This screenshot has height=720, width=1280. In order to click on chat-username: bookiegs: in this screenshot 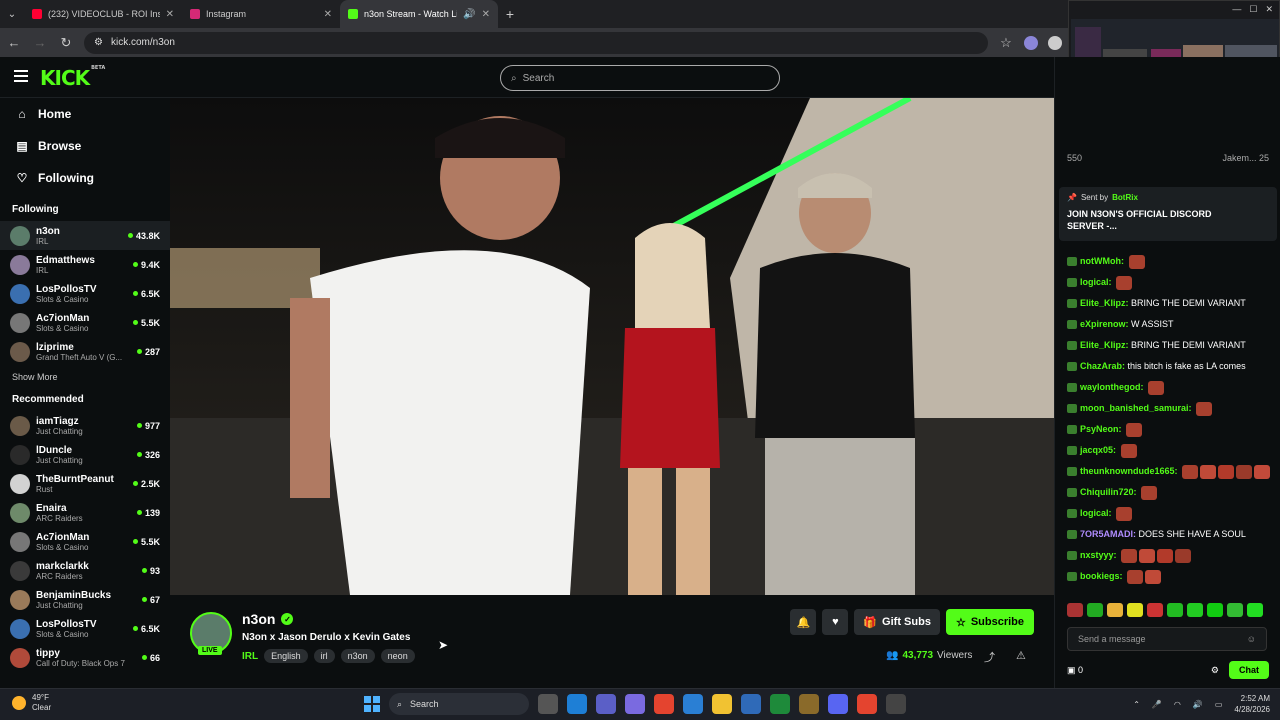, I will do `click(1101, 576)`.